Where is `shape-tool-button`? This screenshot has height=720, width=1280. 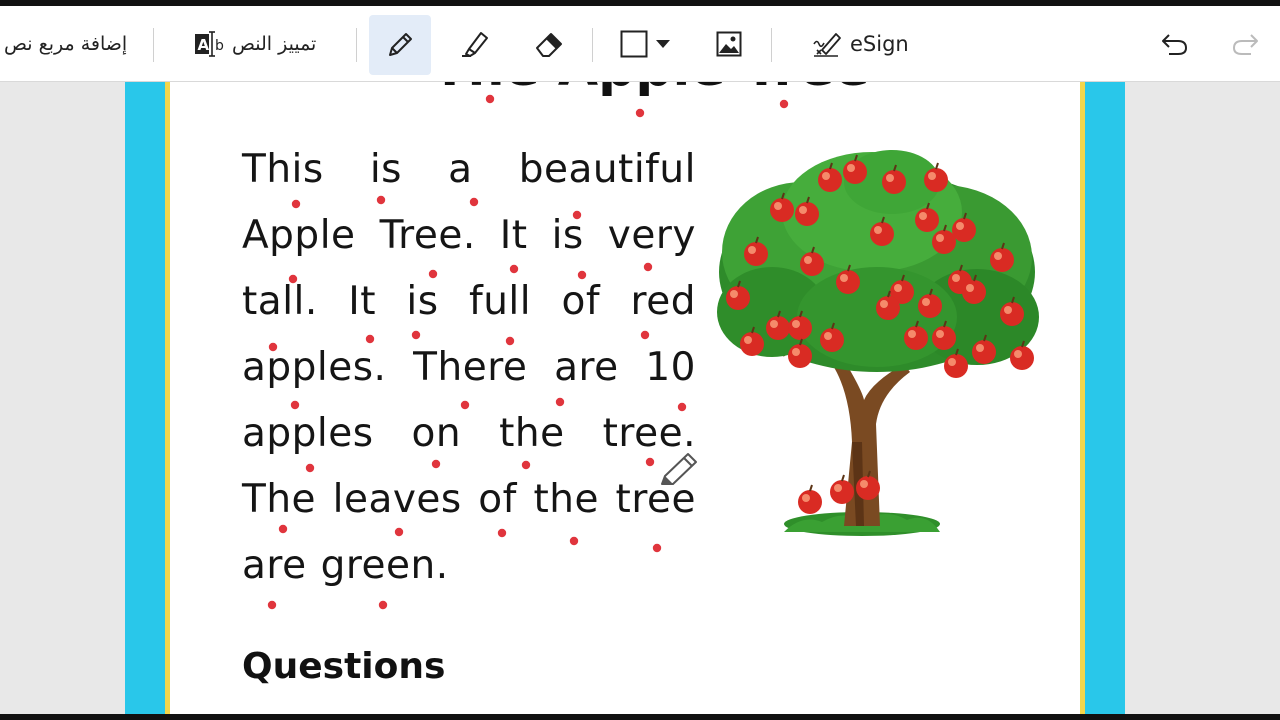
shape-tool-button is located at coordinates (645, 44).